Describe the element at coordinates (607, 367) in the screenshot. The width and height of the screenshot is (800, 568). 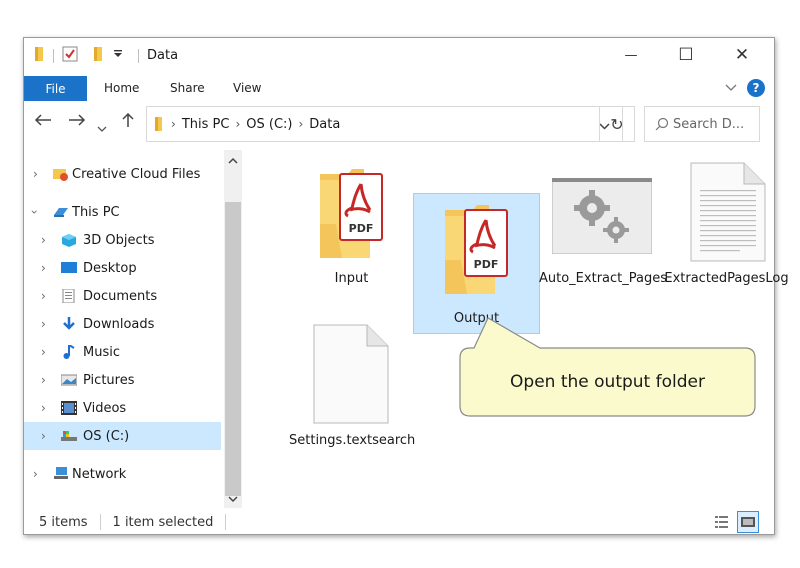
I see `callout-bubble` at that location.